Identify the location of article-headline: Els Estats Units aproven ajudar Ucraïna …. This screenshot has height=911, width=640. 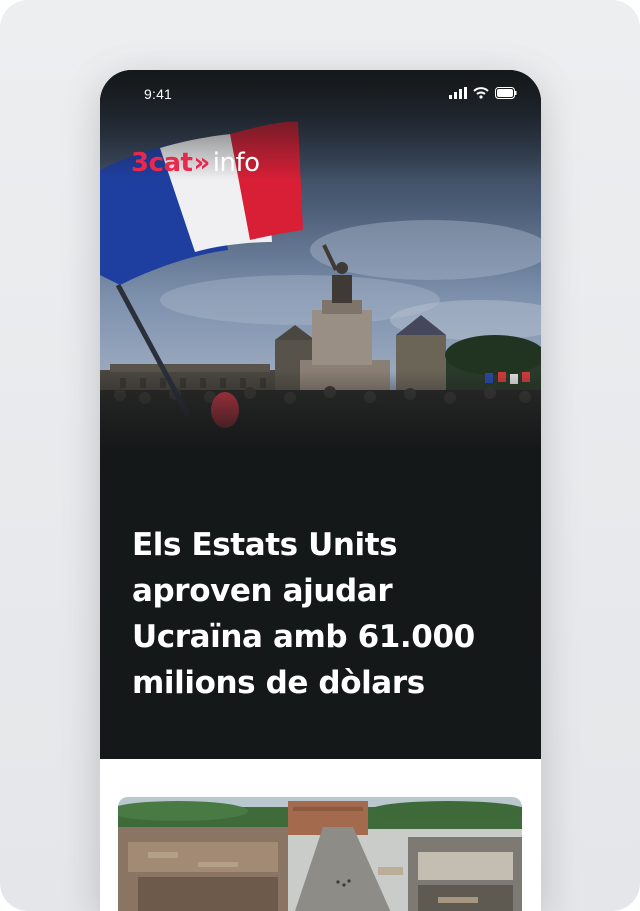
(322, 614).